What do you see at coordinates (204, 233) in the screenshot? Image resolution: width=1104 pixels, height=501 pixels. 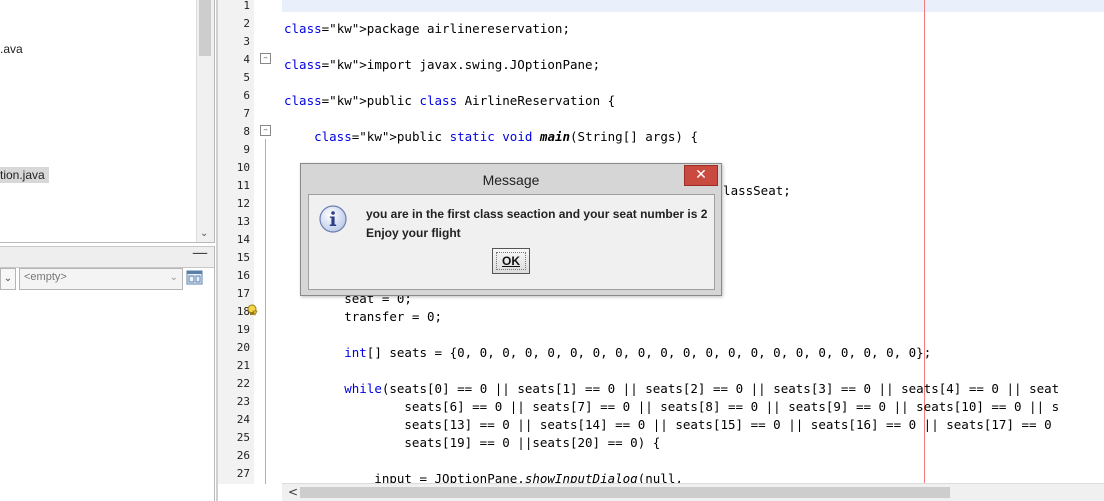 I see `scroll-down-icon: ⌄` at bounding box center [204, 233].